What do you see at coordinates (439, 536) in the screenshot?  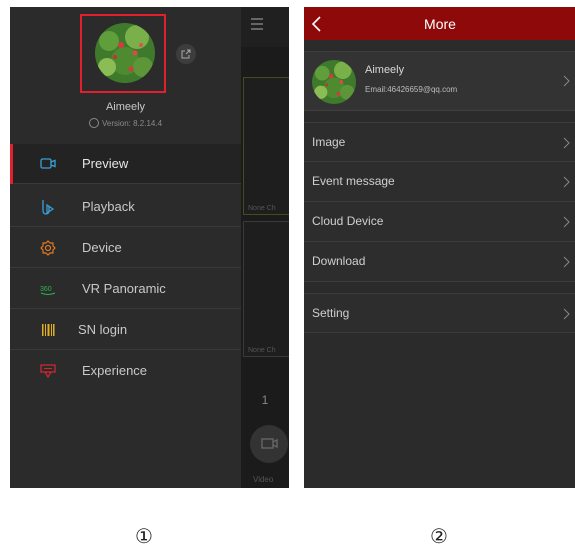 I see `screen-label-2: ②` at bounding box center [439, 536].